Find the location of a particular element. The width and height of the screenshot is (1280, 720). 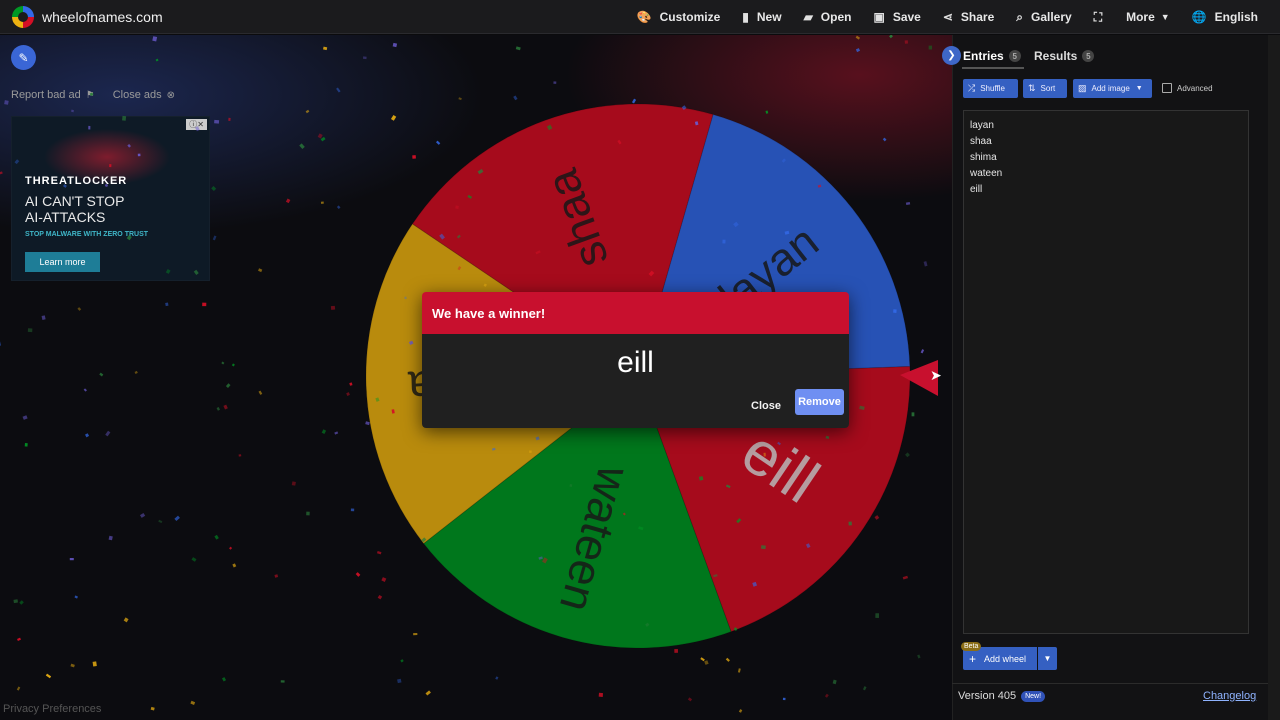

nav-save: ▣ Save is located at coordinates (896, 17).